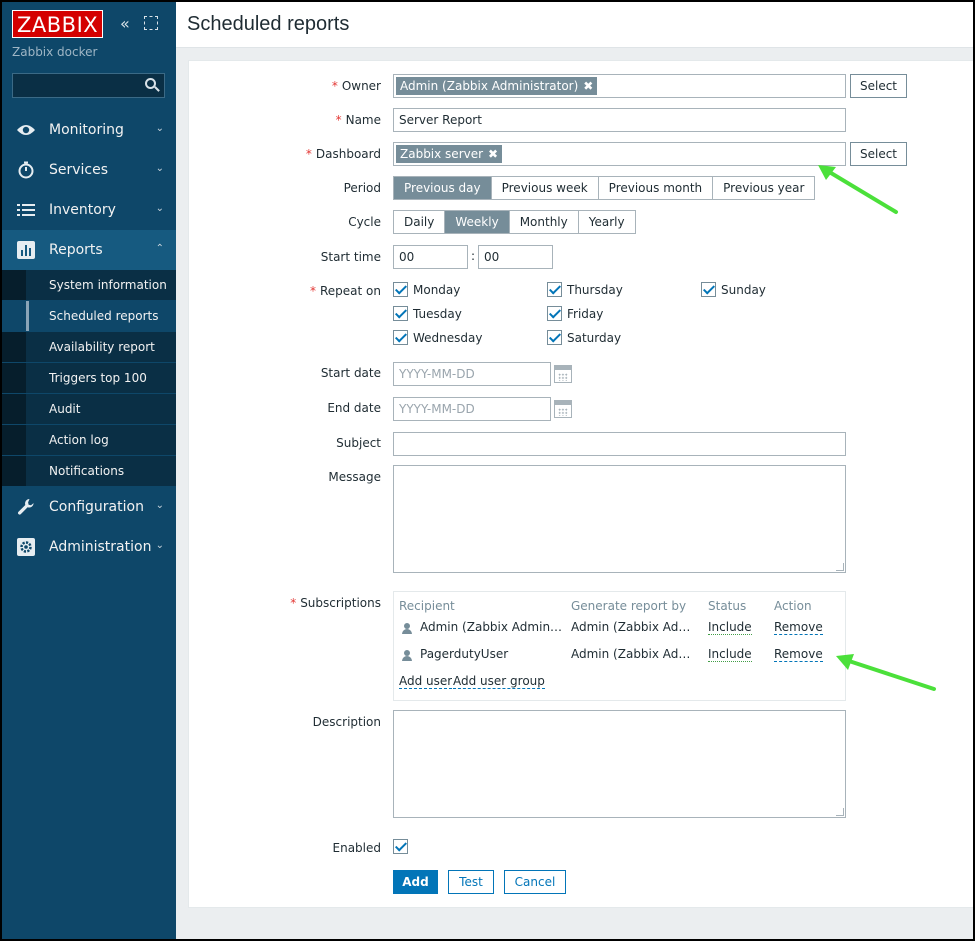 This screenshot has width=975, height=941. Describe the element at coordinates (350, 291) in the screenshot. I see `repeat-on-label-text: Repeat on` at that location.